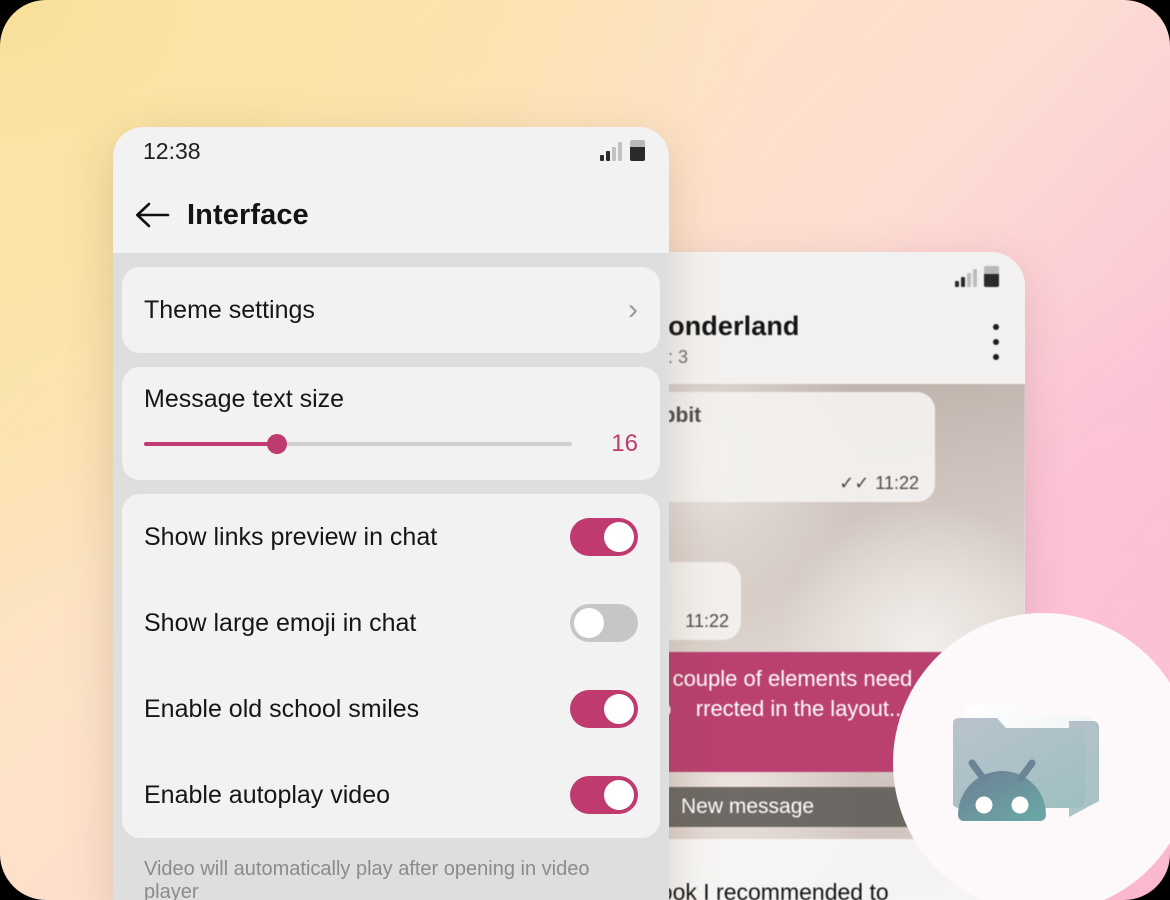 This screenshot has height=900, width=1170. Describe the element at coordinates (280, 622) in the screenshot. I see `row-label: Show large emoji in chat` at that location.